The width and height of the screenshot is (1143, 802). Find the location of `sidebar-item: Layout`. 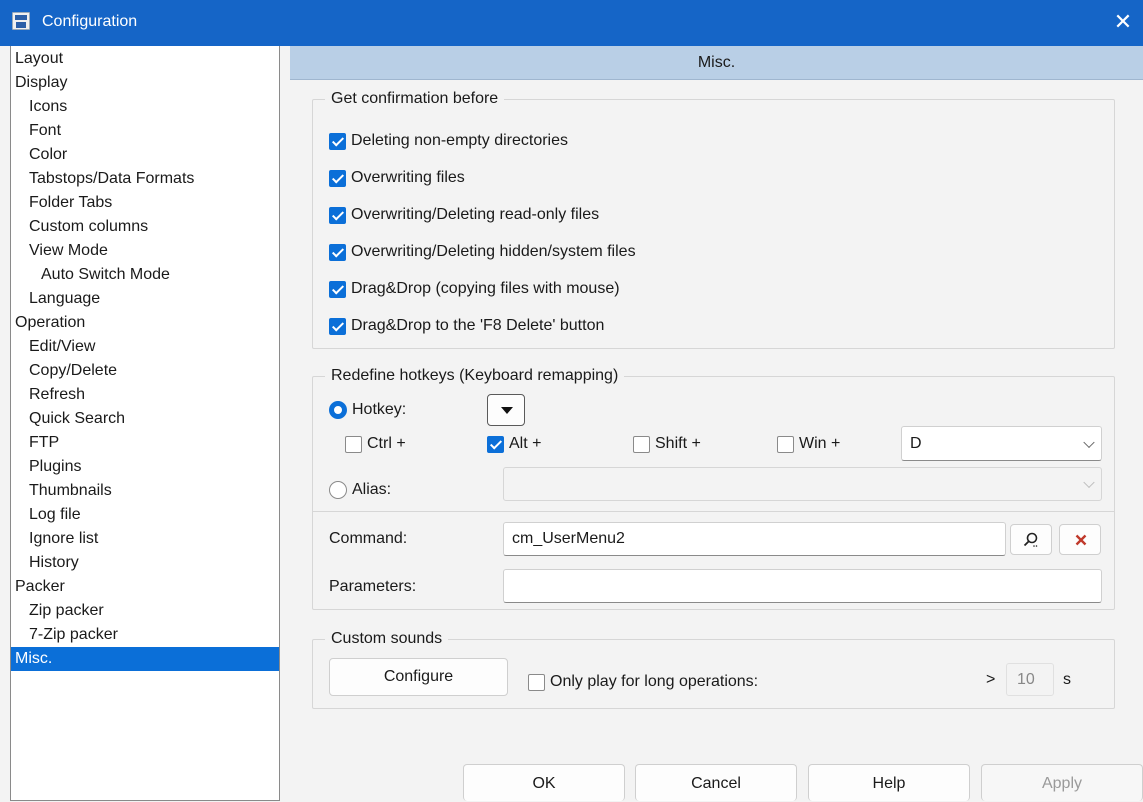

sidebar-item: Layout is located at coordinates (145, 59).